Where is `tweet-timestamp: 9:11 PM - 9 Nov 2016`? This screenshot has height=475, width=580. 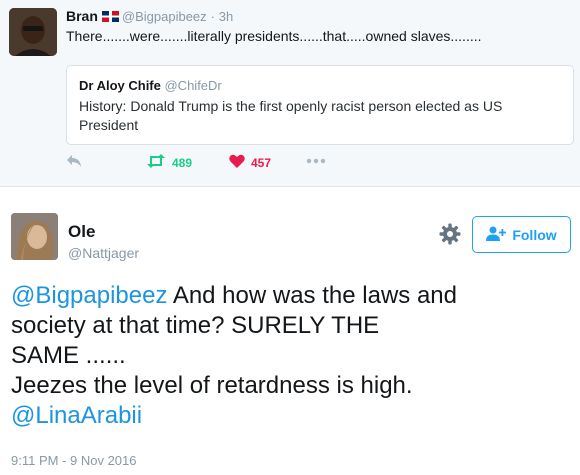 tweet-timestamp: 9:11 PM - 9 Nov 2016 is located at coordinates (74, 460).